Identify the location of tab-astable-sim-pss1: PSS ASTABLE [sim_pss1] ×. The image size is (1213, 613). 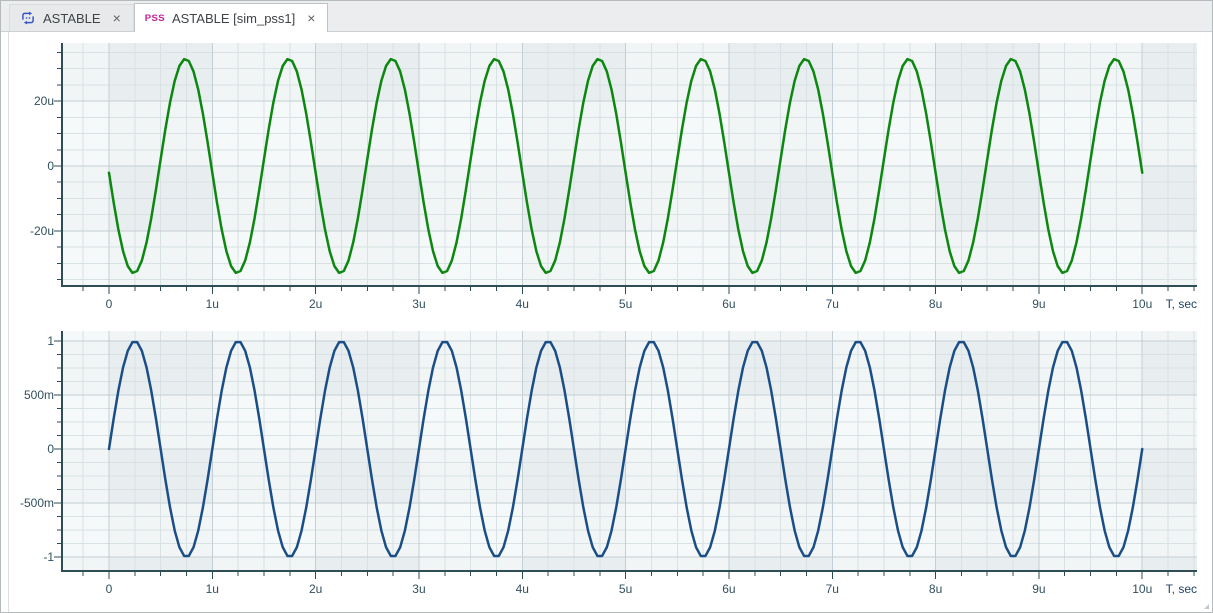
(231, 17).